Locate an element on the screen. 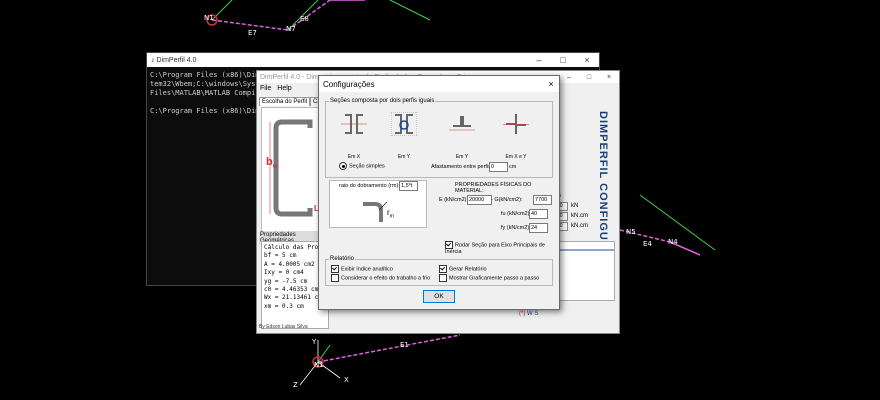  fu-input: 40 is located at coordinates (538, 214).